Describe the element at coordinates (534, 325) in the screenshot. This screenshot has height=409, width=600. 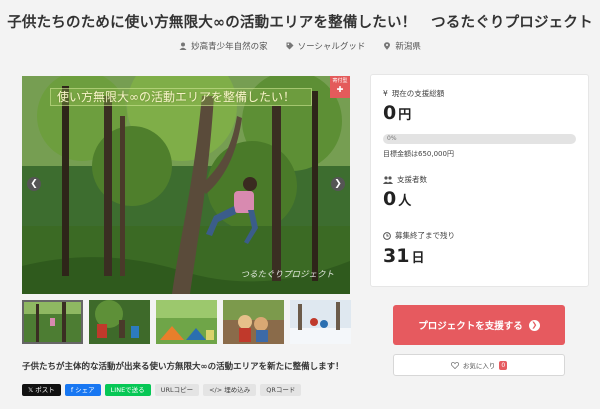
I see `arrow-right-icon: ❯` at that location.